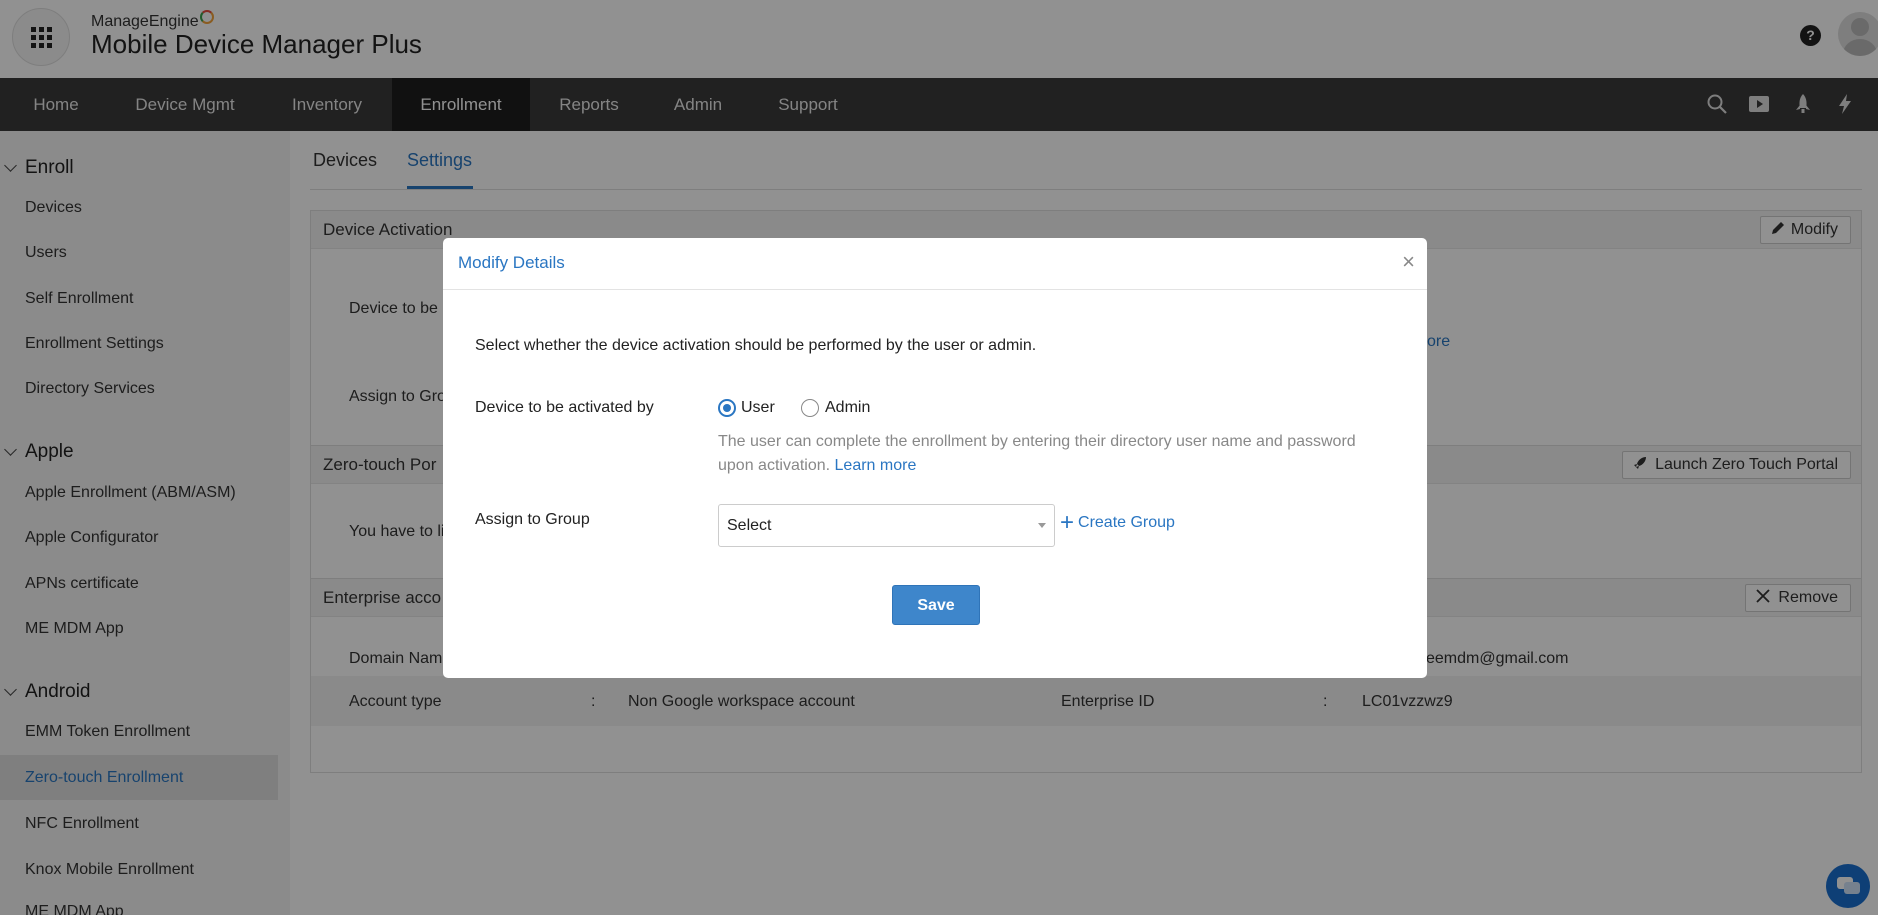 This screenshot has width=1878, height=915. Describe the element at coordinates (1408, 262) in the screenshot. I see `close-icon: ×` at that location.